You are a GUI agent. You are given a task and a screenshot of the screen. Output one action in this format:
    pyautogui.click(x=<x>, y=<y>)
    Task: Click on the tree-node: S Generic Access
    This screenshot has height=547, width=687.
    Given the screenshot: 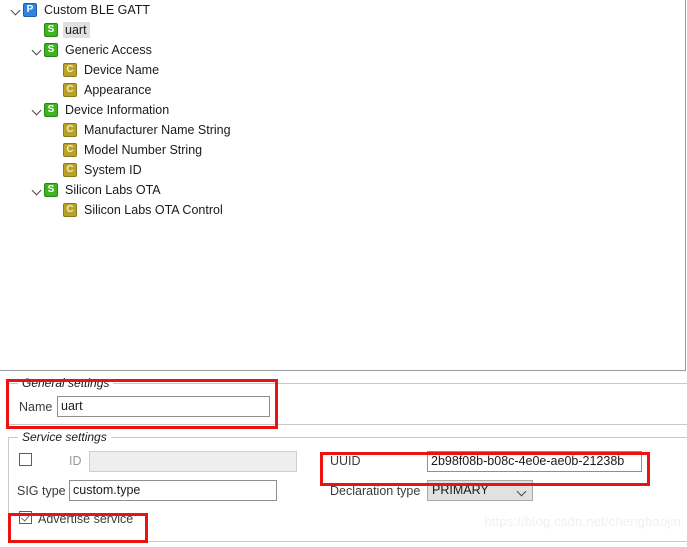 What is the action you would take?
    pyautogui.click(x=342, y=50)
    